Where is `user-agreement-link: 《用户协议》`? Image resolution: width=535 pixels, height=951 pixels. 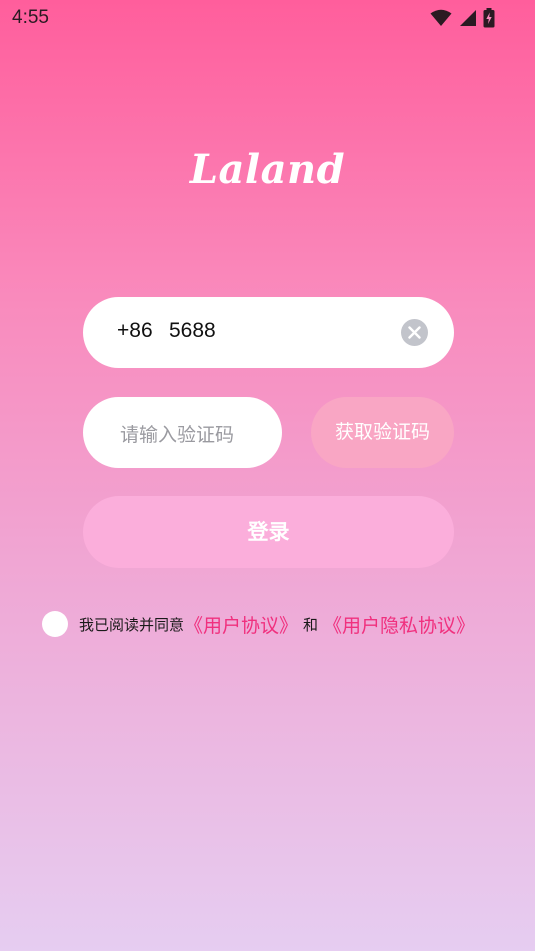
user-agreement-link: 《用户协议》 is located at coordinates (241, 624).